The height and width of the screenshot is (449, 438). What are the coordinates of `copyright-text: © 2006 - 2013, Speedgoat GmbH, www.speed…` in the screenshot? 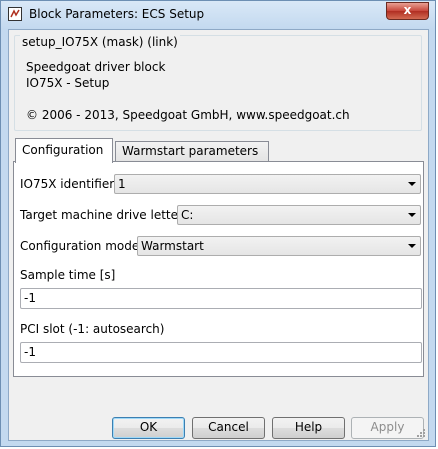 It's located at (188, 115).